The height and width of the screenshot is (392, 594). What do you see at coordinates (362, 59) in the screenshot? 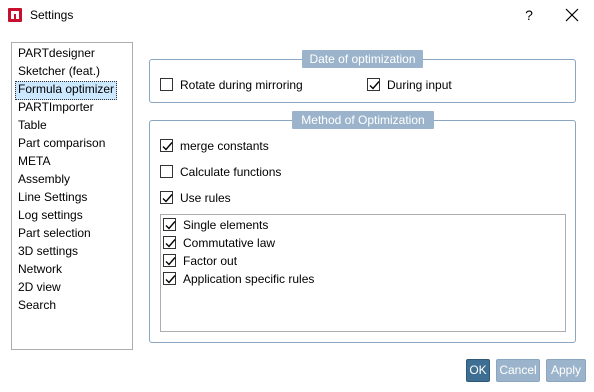
I see `date-of-optimization-title: Date of optimization` at bounding box center [362, 59].